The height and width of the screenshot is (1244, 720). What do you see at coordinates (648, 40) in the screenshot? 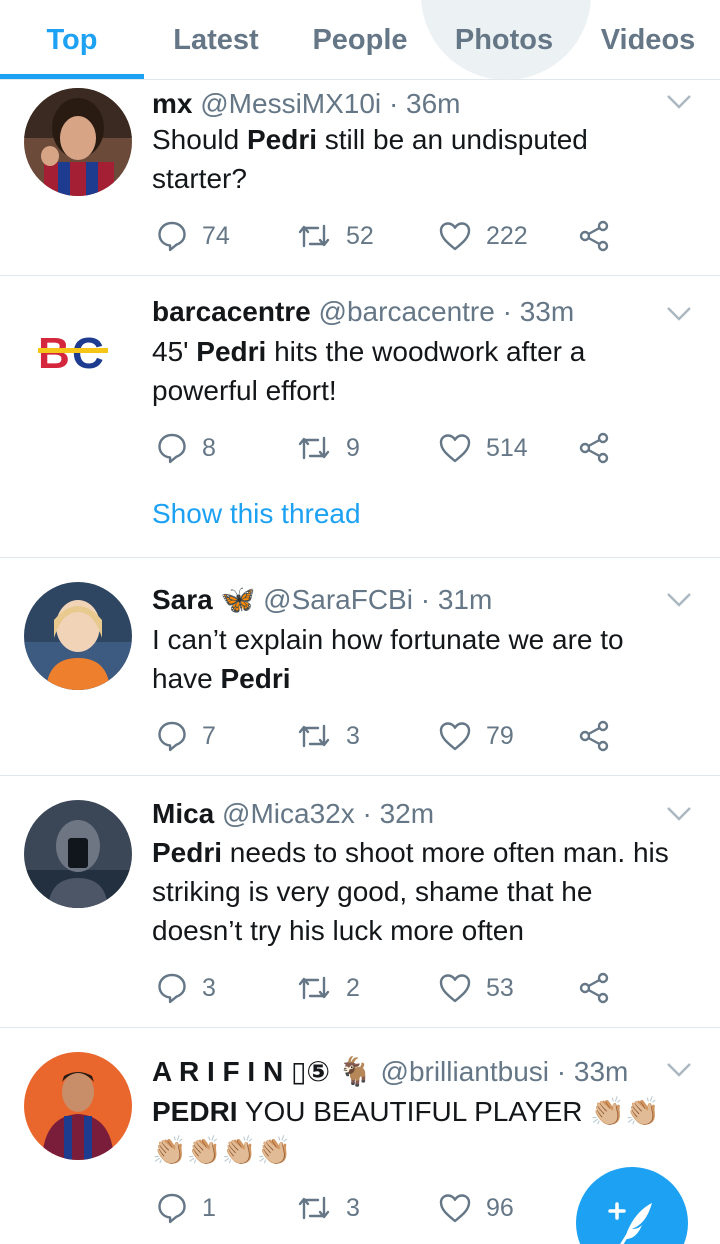
I see `tab-videos: Videos` at bounding box center [648, 40].